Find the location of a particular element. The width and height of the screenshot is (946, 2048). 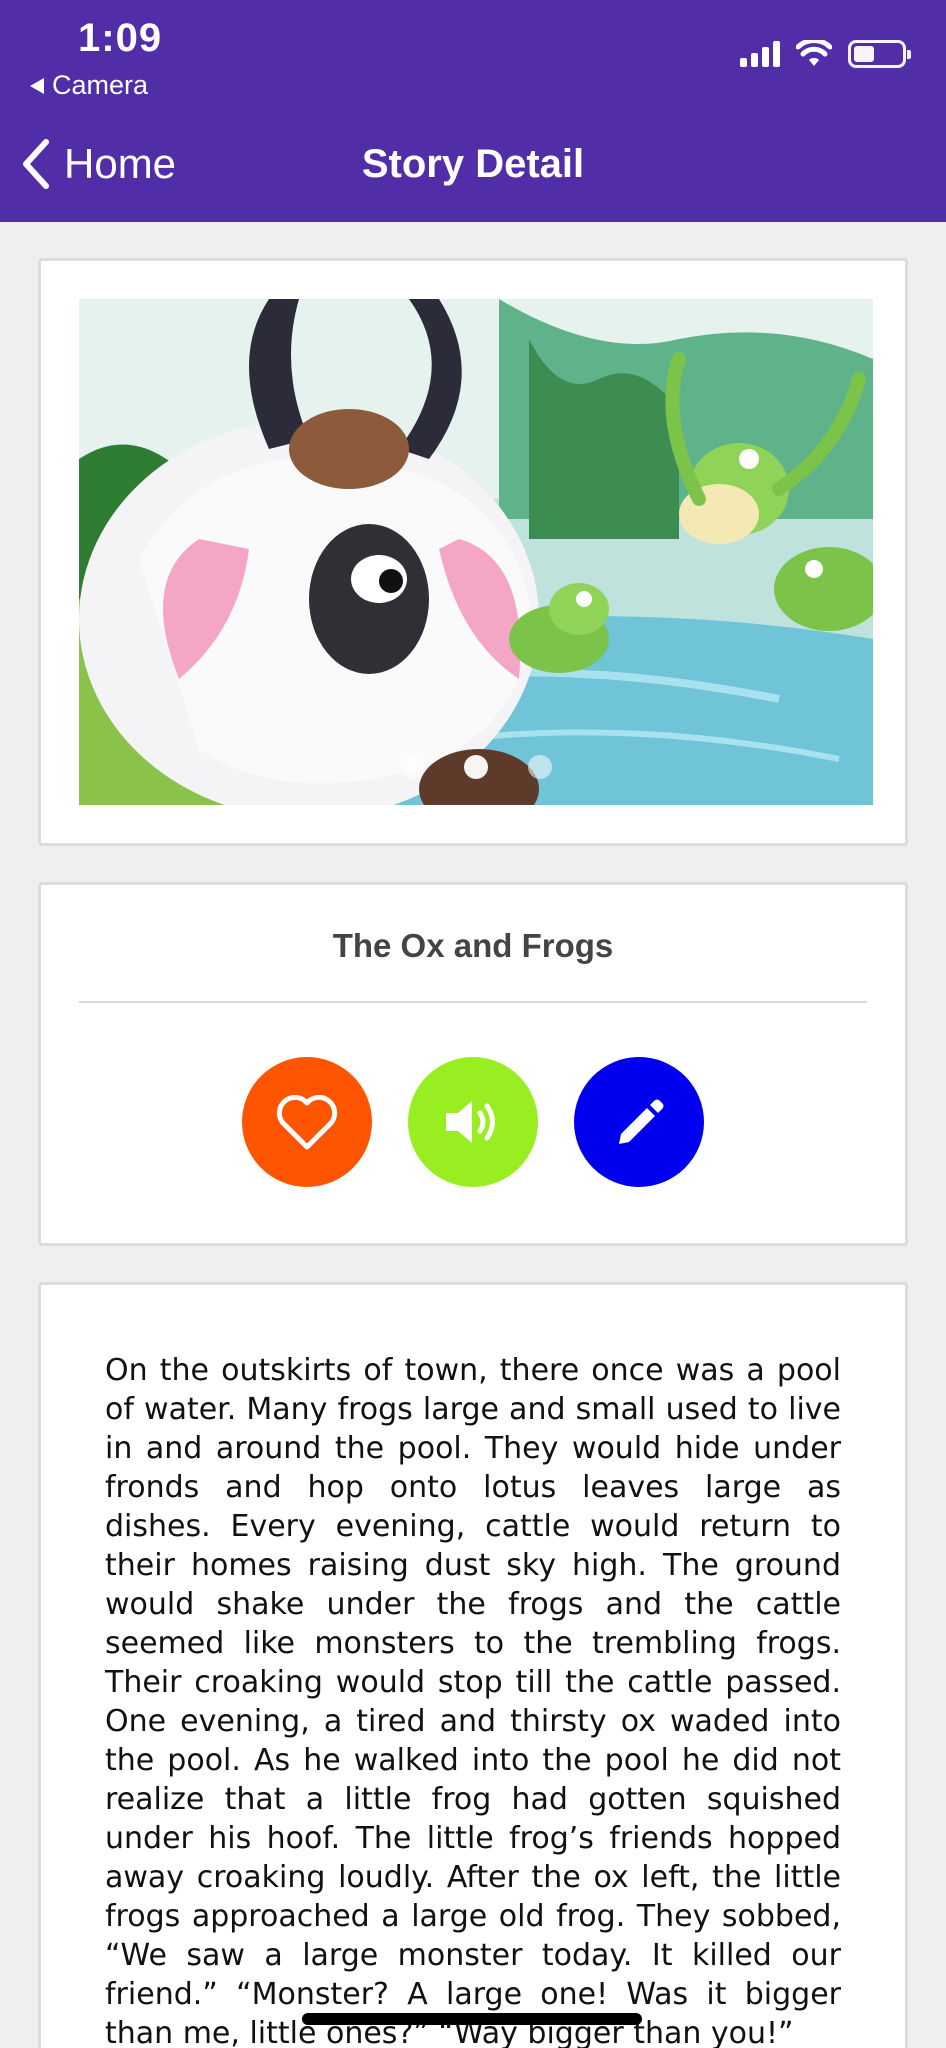

back-app-label: Camera is located at coordinates (100, 85).